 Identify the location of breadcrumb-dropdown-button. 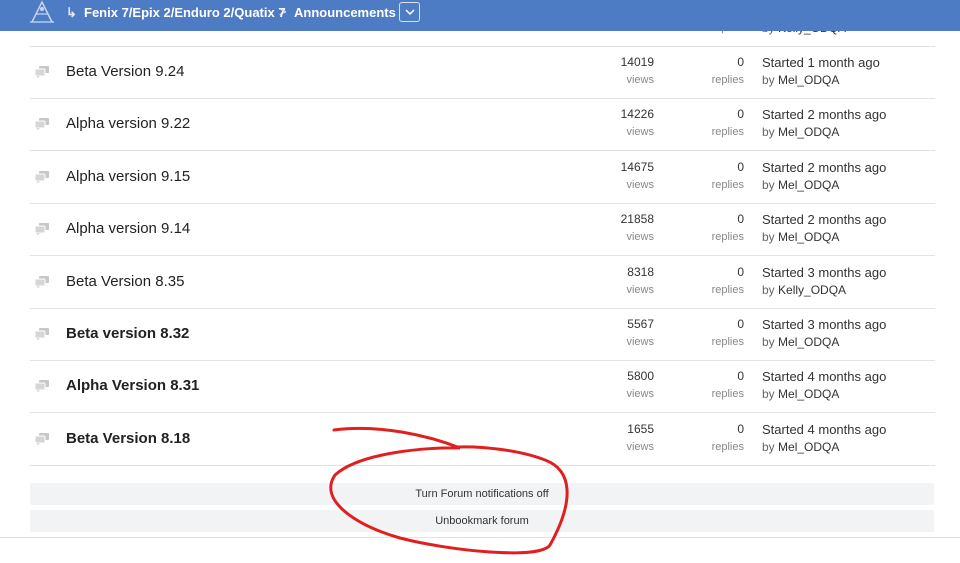
(409, 12).